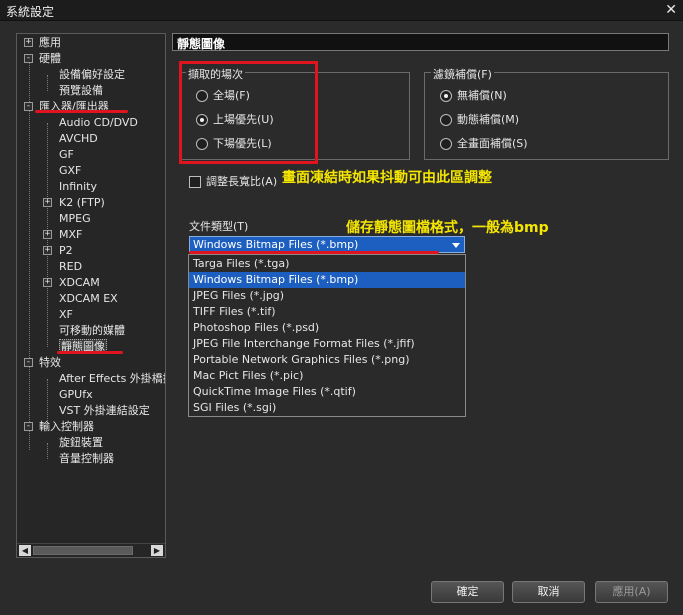 This screenshot has width=683, height=615. Describe the element at coordinates (81, 111) in the screenshot. I see `importer-exporter-marker` at that location.